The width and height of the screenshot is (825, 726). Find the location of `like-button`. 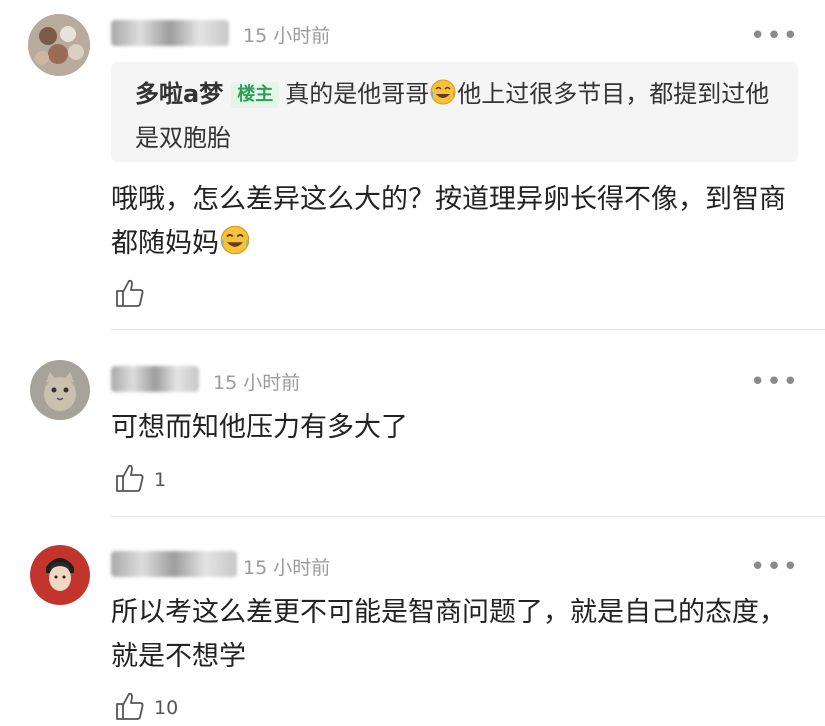

like-button is located at coordinates (134, 295).